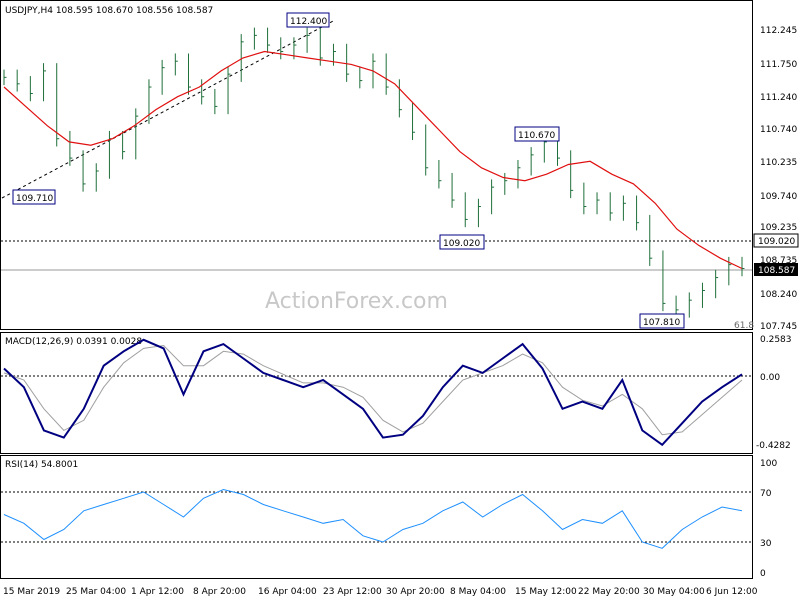 This screenshot has width=800, height=600. I want to click on rsi-tick: 0, so click(763, 574).